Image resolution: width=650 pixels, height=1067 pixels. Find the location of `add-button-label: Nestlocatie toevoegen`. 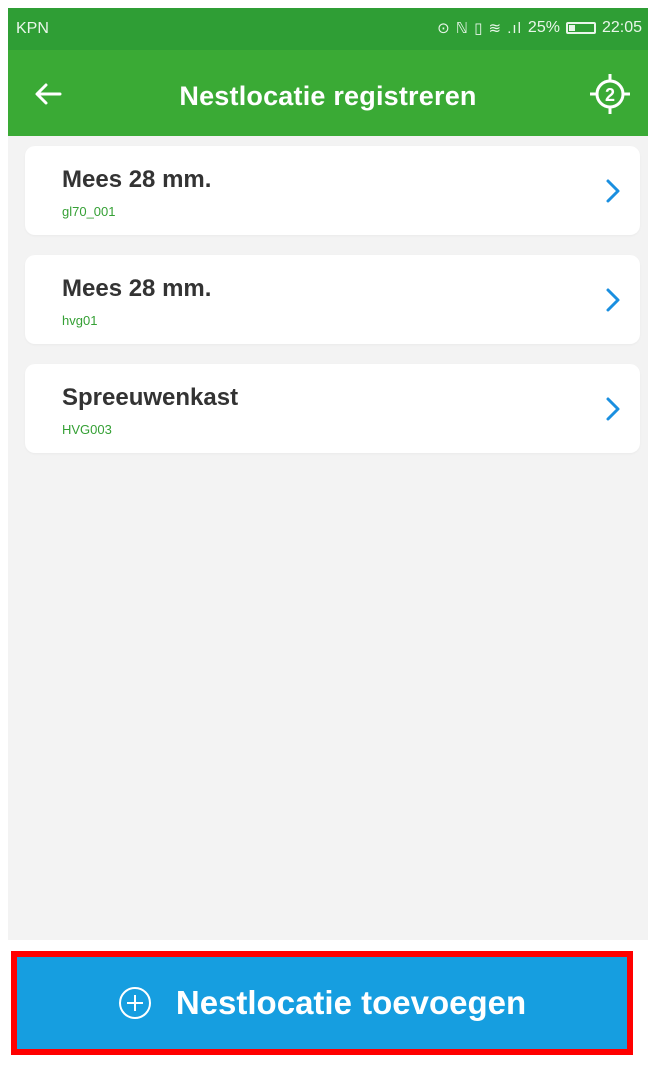

add-button-label: Nestlocatie toevoegen is located at coordinates (351, 1002).